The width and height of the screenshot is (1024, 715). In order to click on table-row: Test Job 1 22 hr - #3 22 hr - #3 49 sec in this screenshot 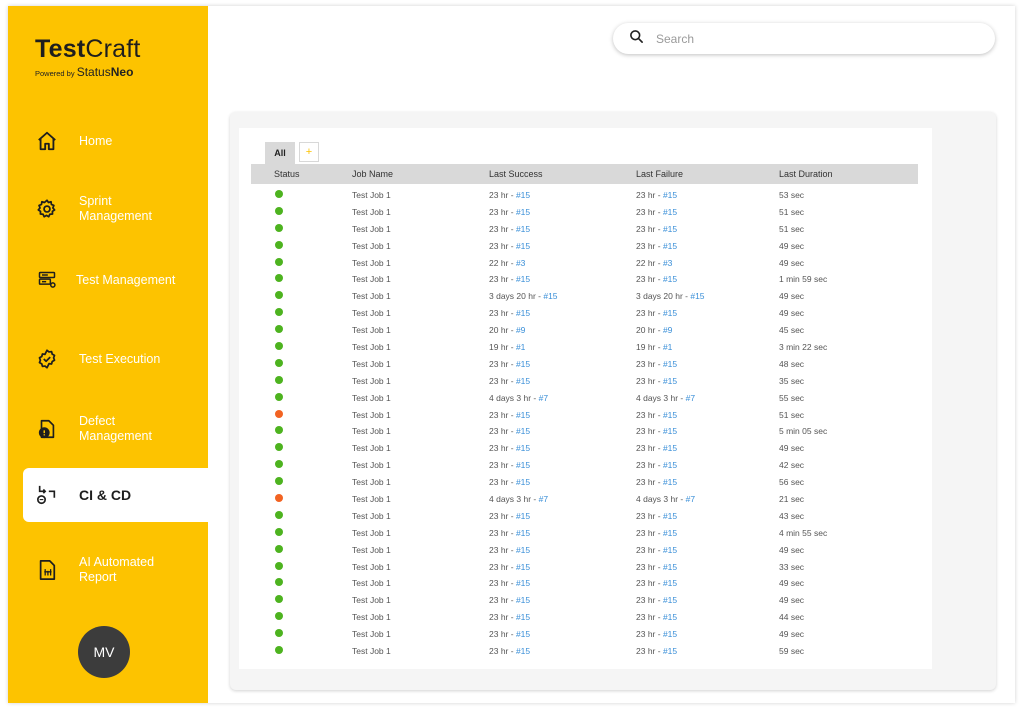, I will do `click(584, 262)`.